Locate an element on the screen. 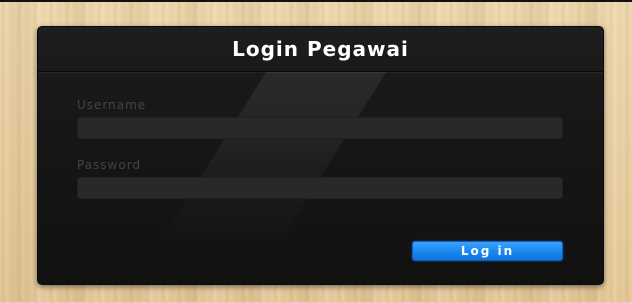  top-border is located at coordinates (316, 1).